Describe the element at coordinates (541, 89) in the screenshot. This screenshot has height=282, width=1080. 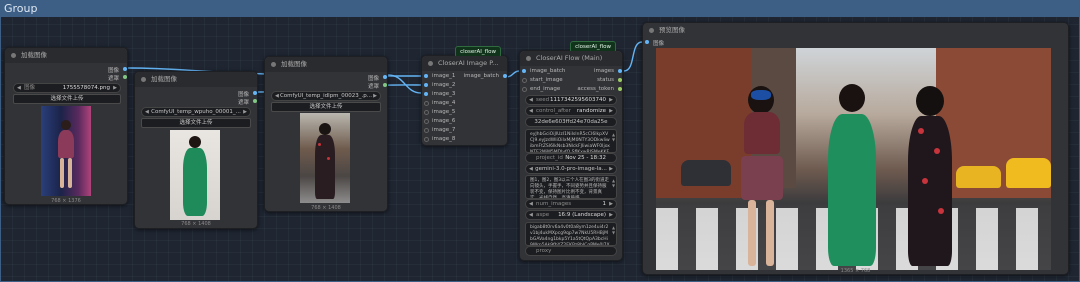
I see `input-end-image: end_image` at that location.